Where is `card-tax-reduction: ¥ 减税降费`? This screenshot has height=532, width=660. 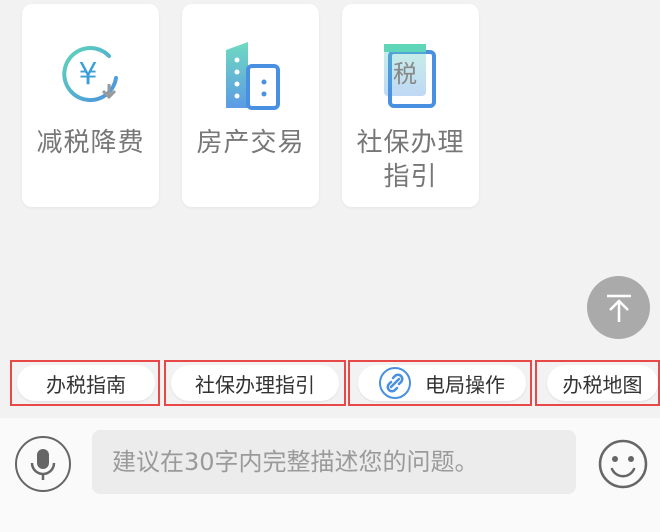
card-tax-reduction: ¥ 减税降费 is located at coordinates (90, 105).